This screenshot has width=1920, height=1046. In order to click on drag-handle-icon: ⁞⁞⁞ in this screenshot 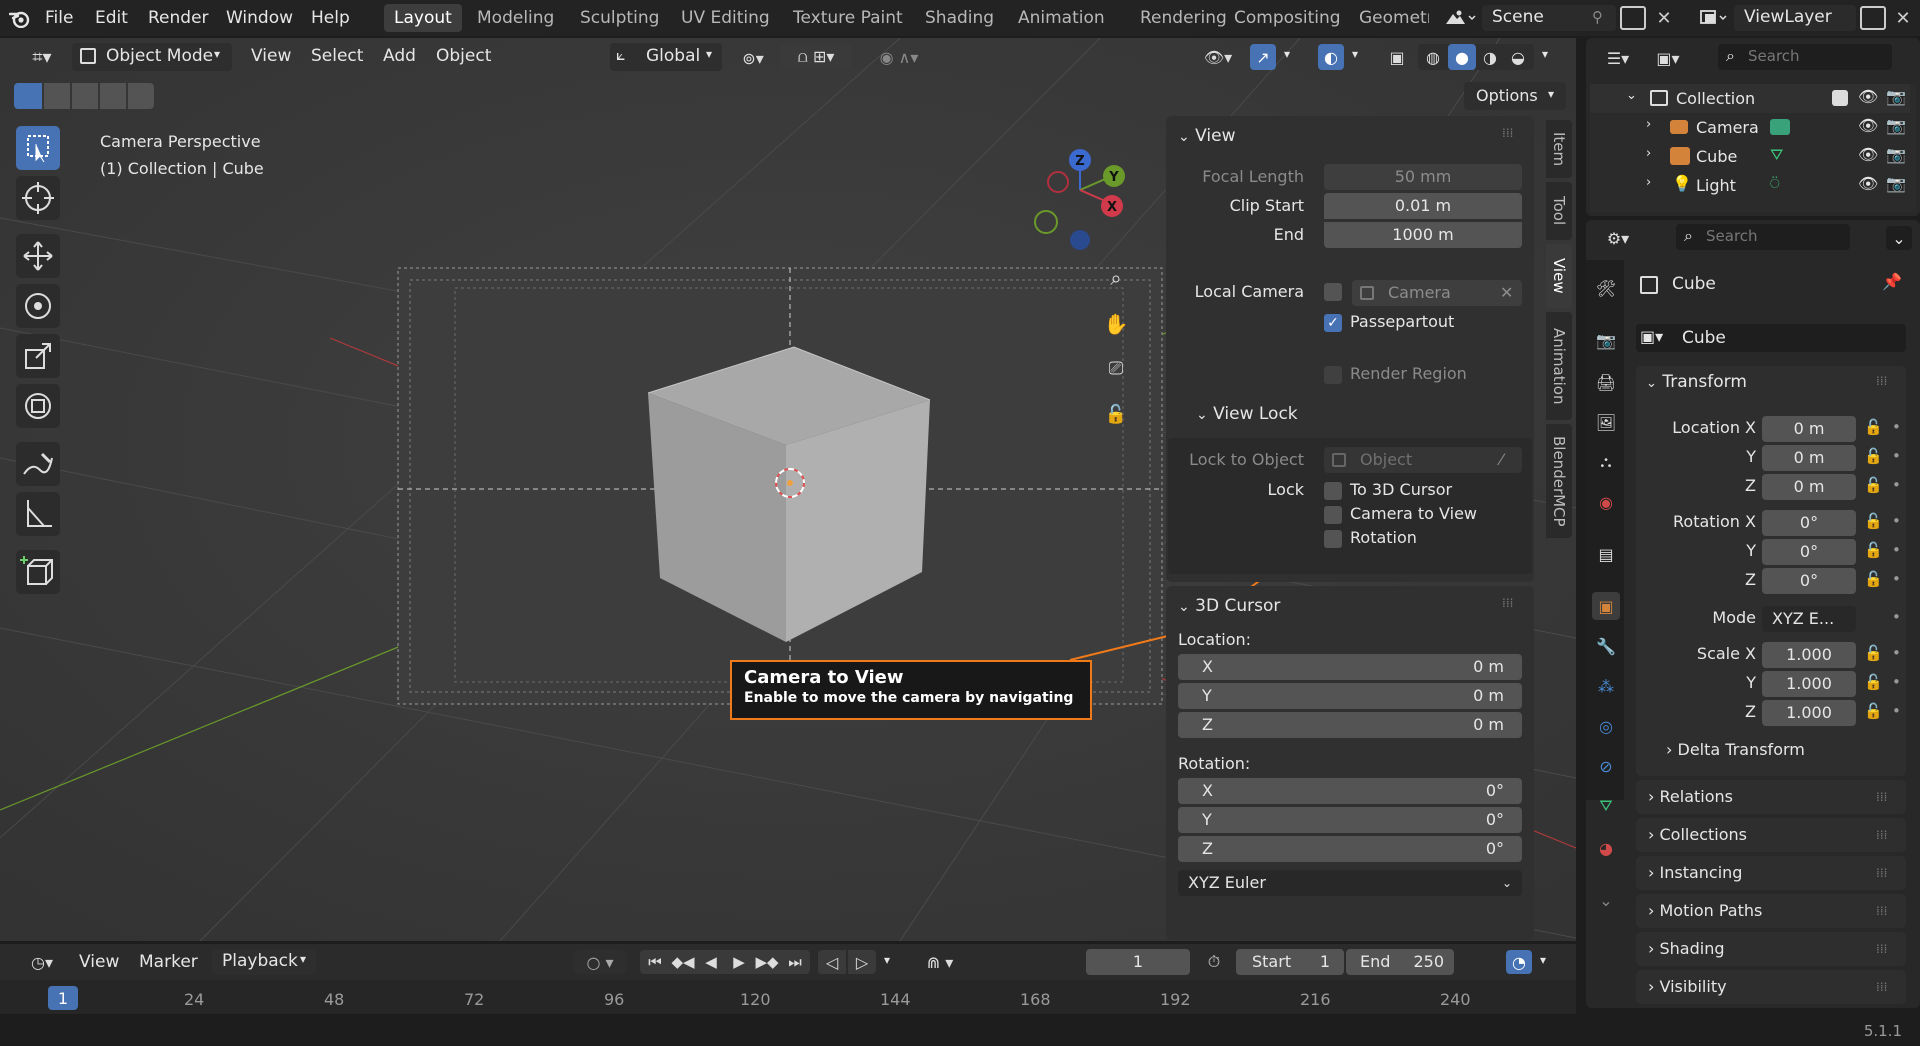, I will do `click(1881, 911)`.